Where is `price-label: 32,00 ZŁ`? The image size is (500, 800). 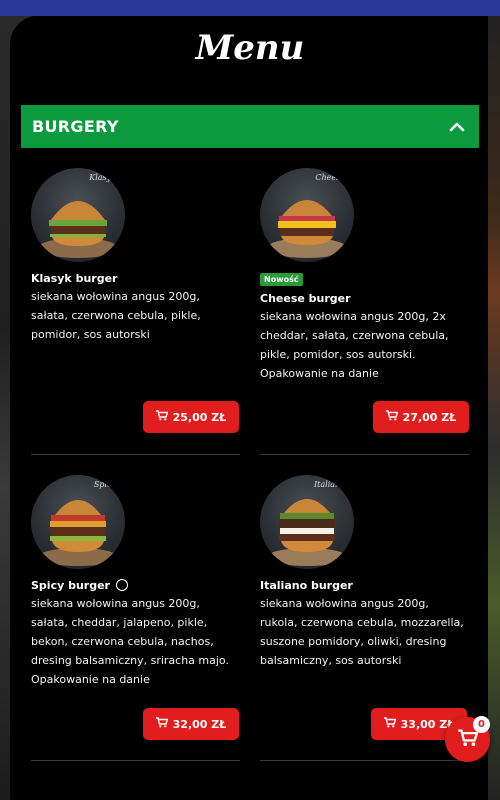
price-label: 32,00 ZŁ is located at coordinates (199, 724).